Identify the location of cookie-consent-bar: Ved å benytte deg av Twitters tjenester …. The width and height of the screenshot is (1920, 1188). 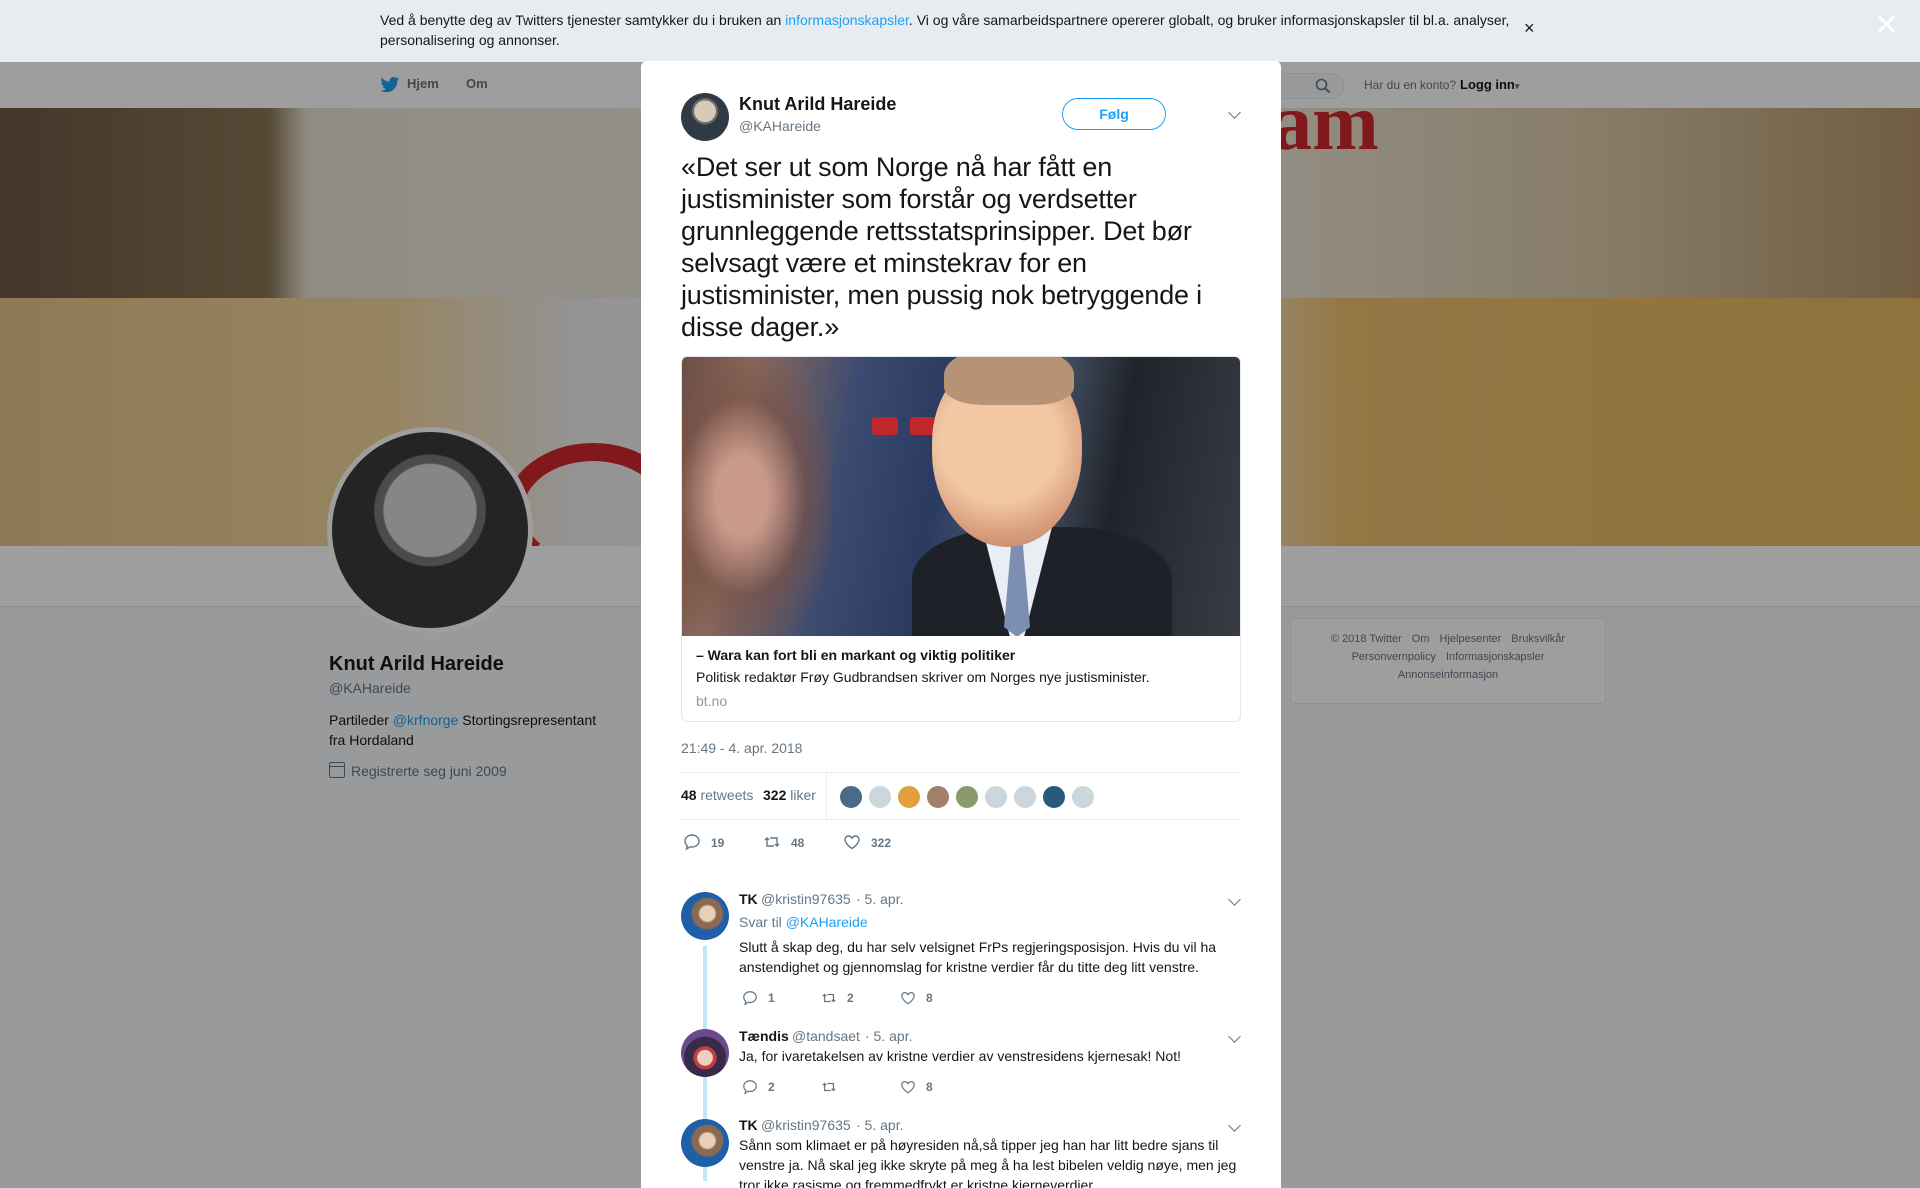
(960, 31).